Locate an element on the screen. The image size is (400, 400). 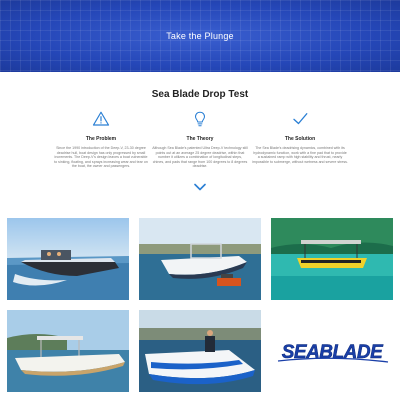
feature-title: The Theory is located at coordinates (200, 139).